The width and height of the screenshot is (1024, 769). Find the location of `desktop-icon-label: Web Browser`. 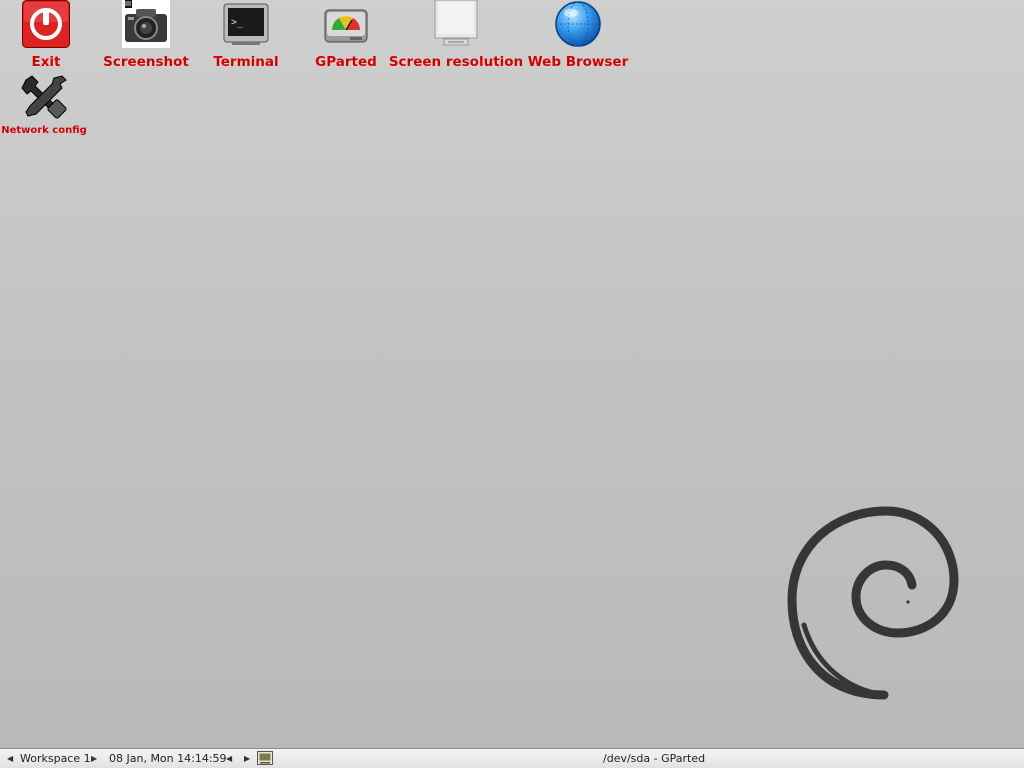

desktop-icon-label: Web Browser is located at coordinates (578, 62).